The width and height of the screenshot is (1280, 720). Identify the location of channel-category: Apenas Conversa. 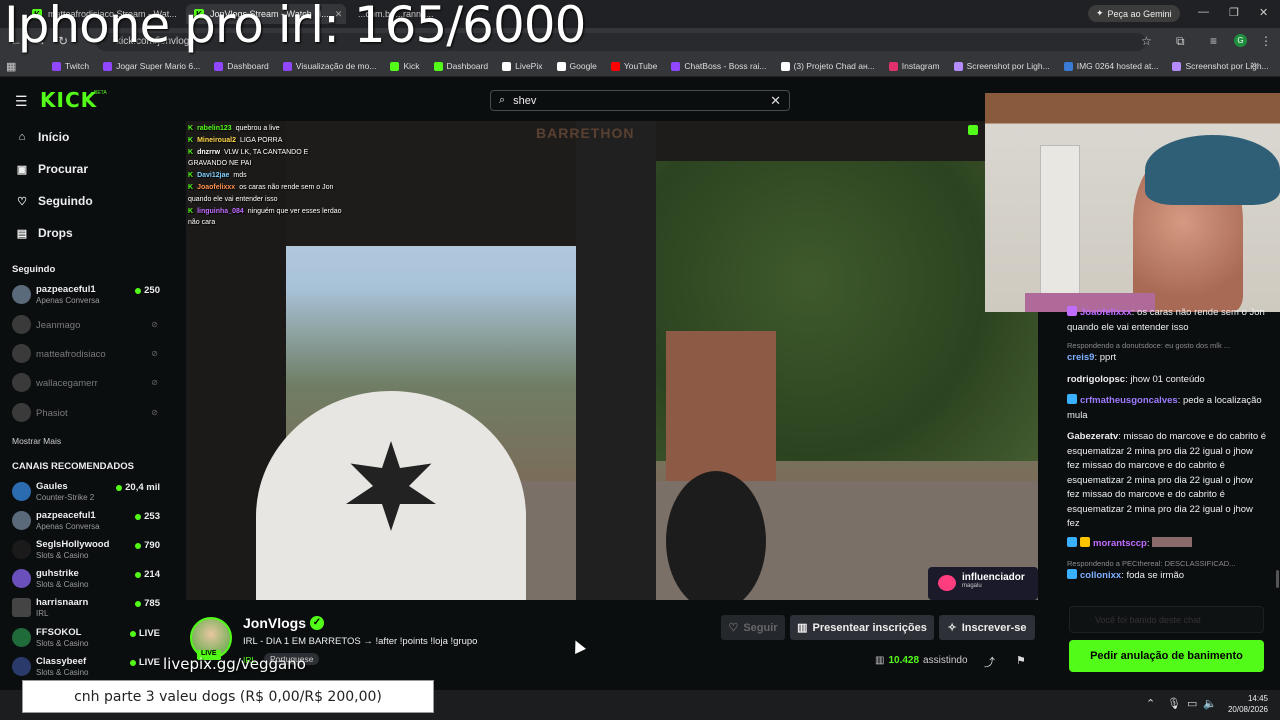
(68, 300).